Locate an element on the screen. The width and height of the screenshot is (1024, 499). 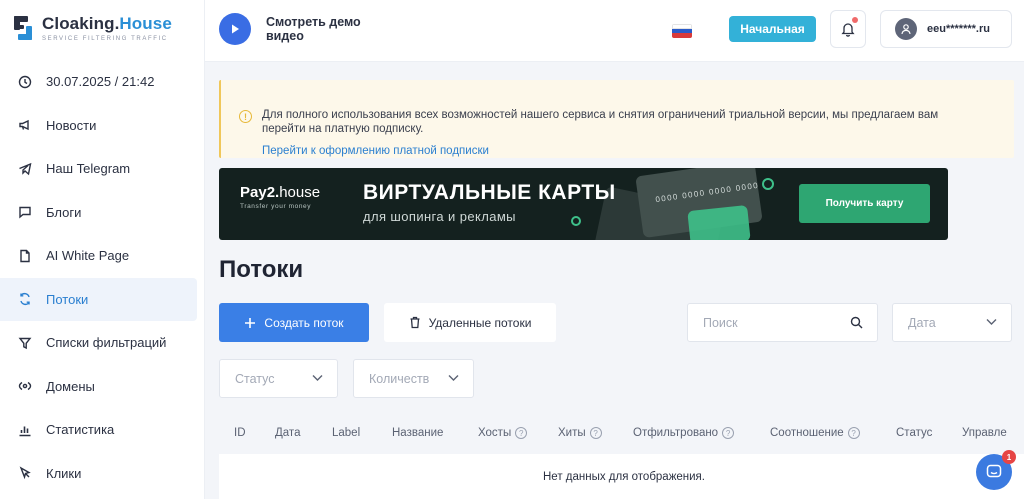
logo-mark-icon is located at coordinates (23, 28).